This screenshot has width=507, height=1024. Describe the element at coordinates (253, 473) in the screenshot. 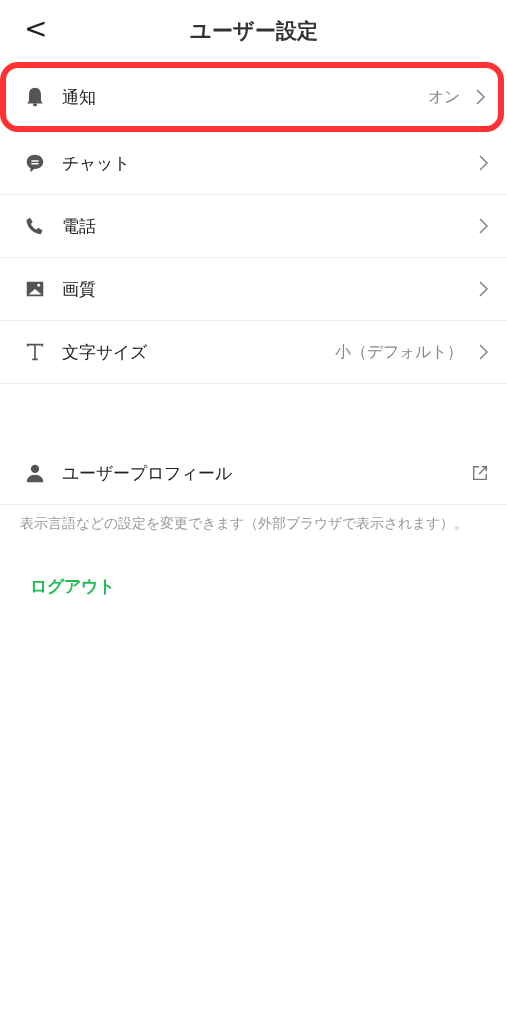

I see `profile-row: ユーザープロフィール` at that location.